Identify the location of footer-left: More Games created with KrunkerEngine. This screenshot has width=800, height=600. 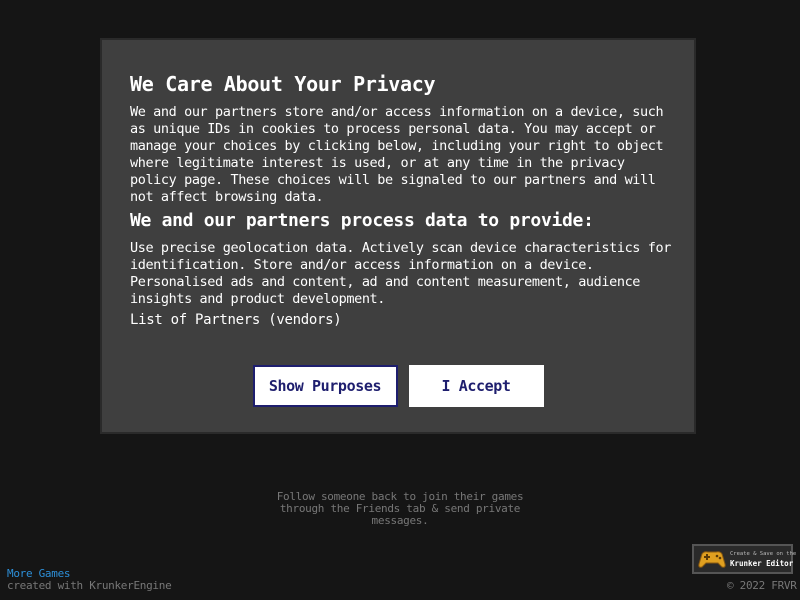
(89, 580).